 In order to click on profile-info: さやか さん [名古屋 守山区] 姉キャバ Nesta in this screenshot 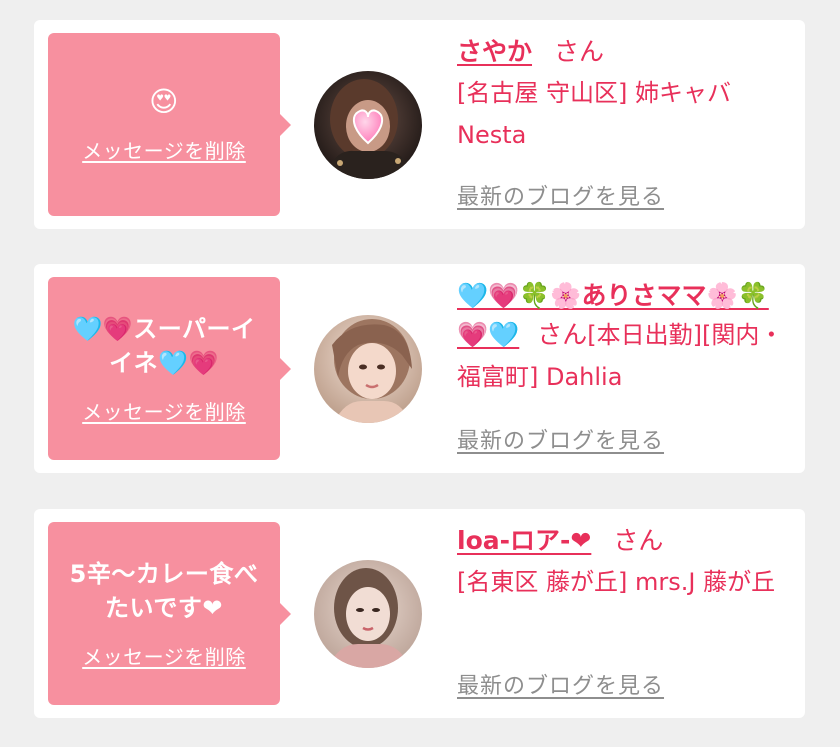, I will do `click(624, 95)`.